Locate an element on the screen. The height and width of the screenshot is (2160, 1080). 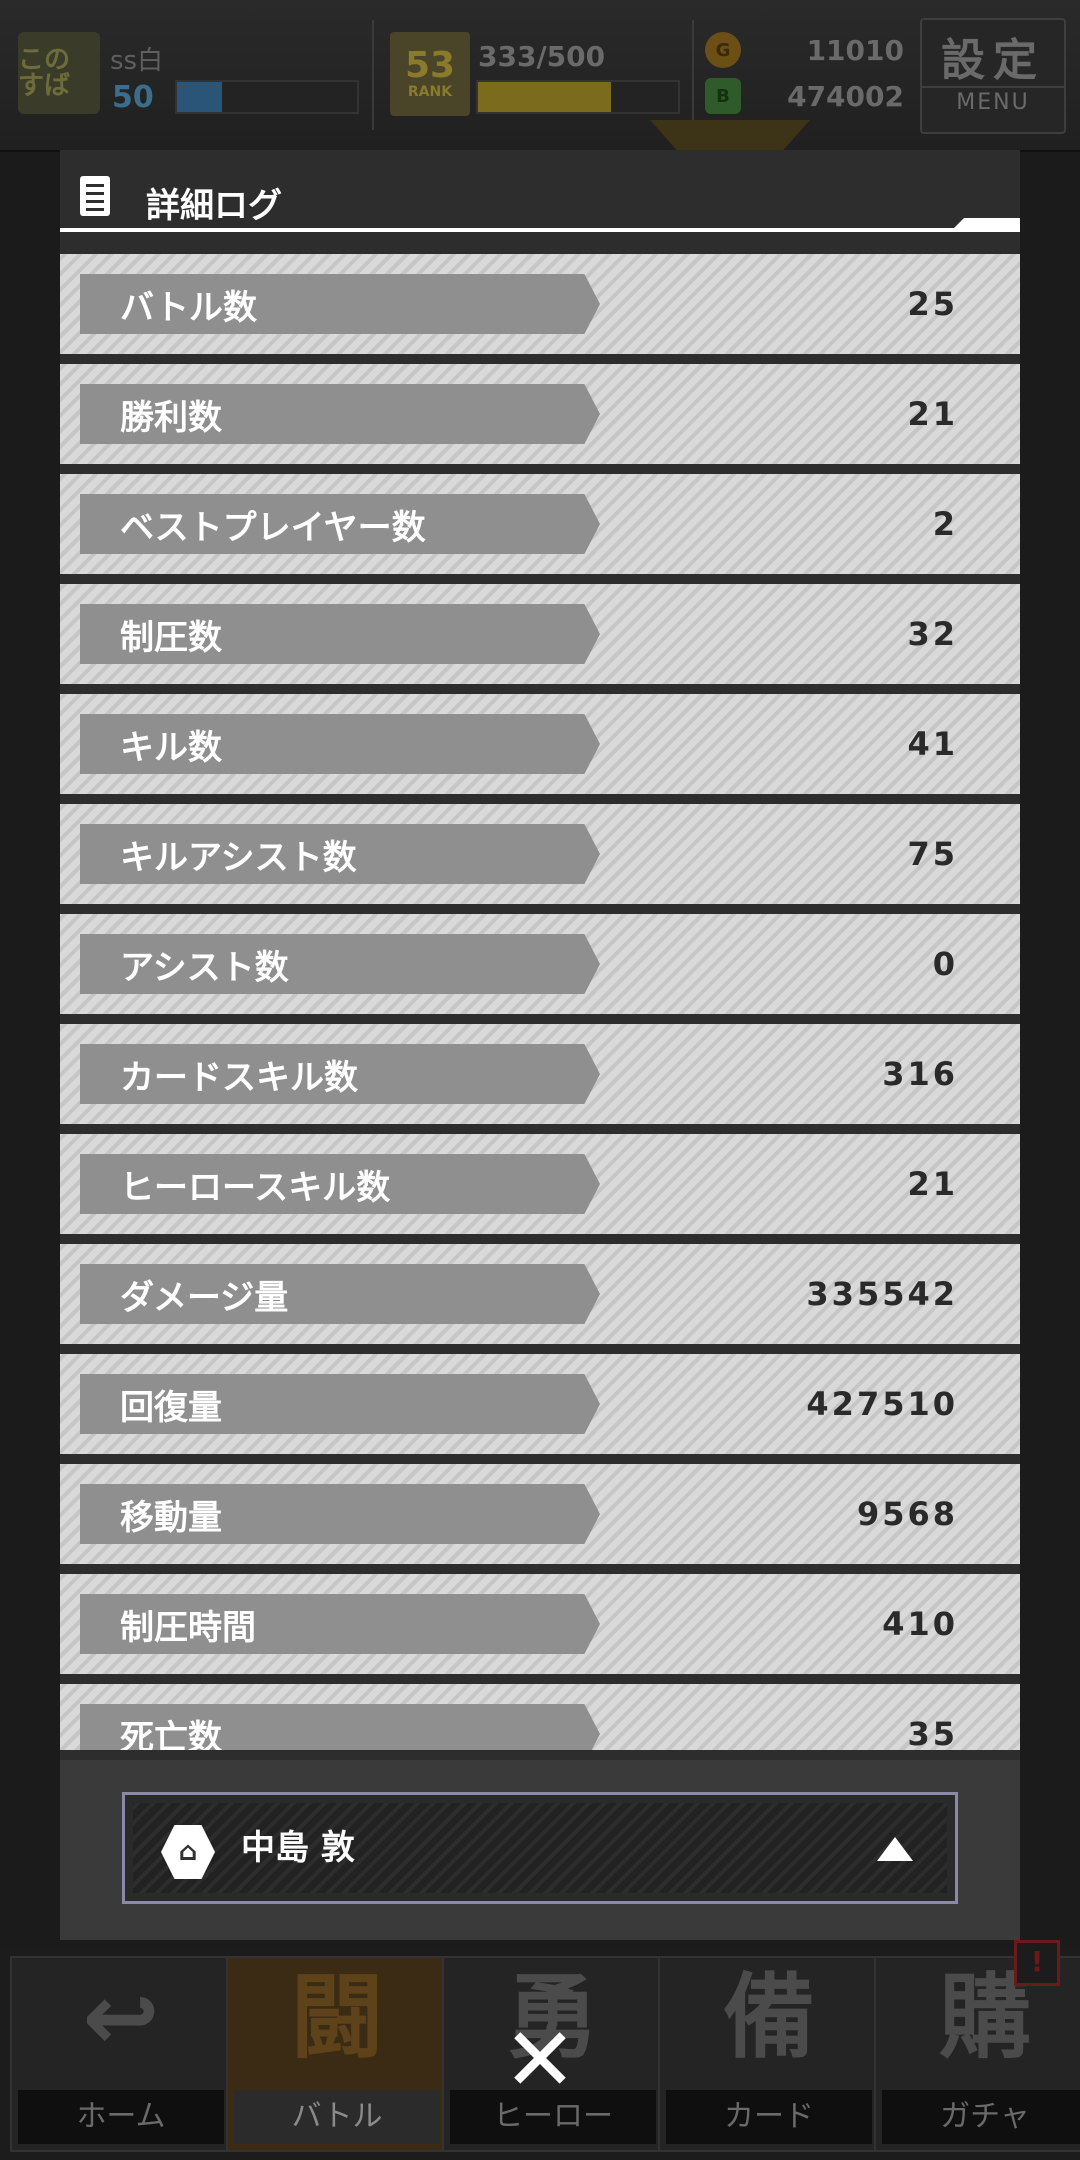
gem-icon: B is located at coordinates (723, 96).